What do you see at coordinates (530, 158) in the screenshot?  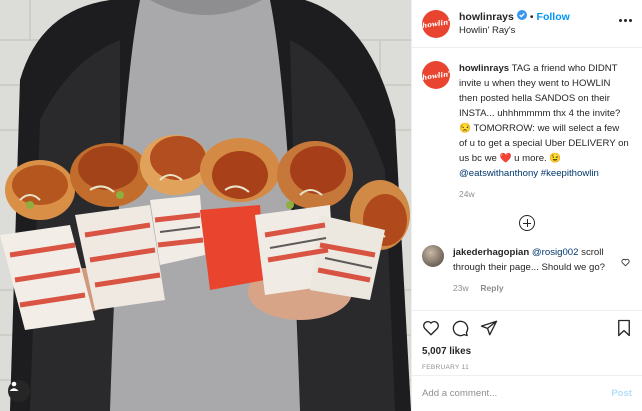 I see `caption-text-part-3: u more.` at bounding box center [530, 158].